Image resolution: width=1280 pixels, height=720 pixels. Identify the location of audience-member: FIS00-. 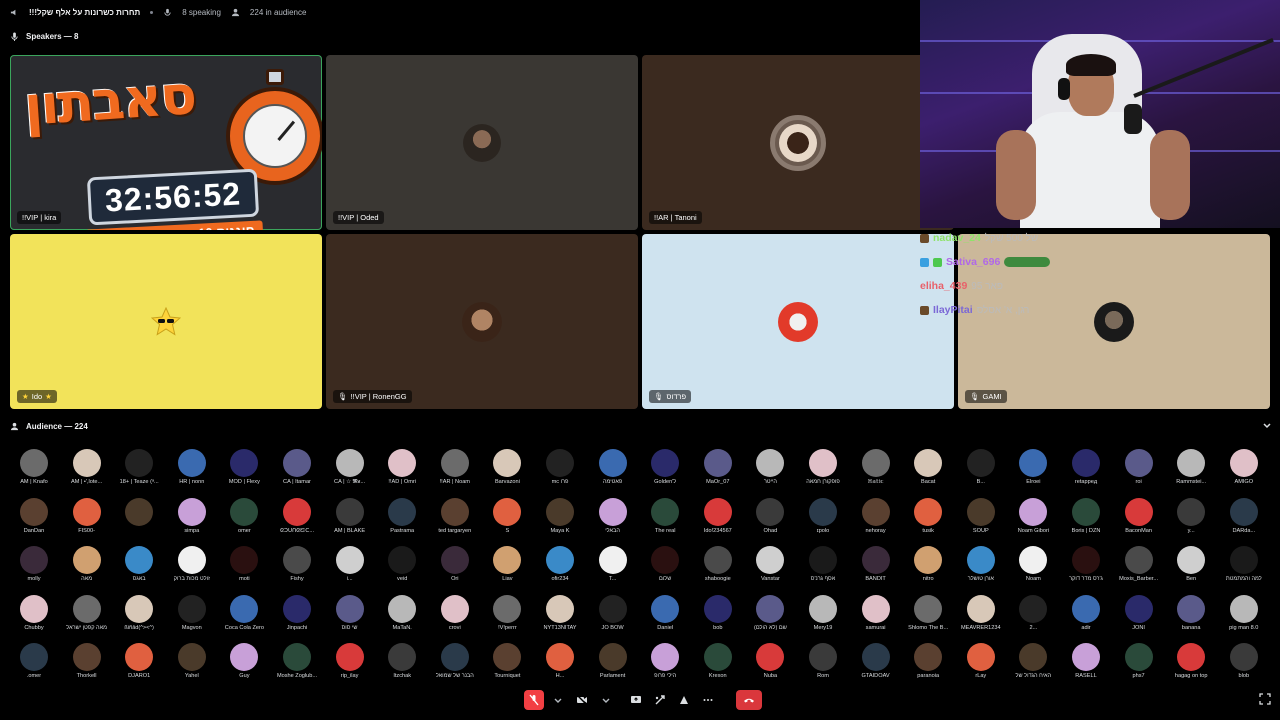
(87, 519).